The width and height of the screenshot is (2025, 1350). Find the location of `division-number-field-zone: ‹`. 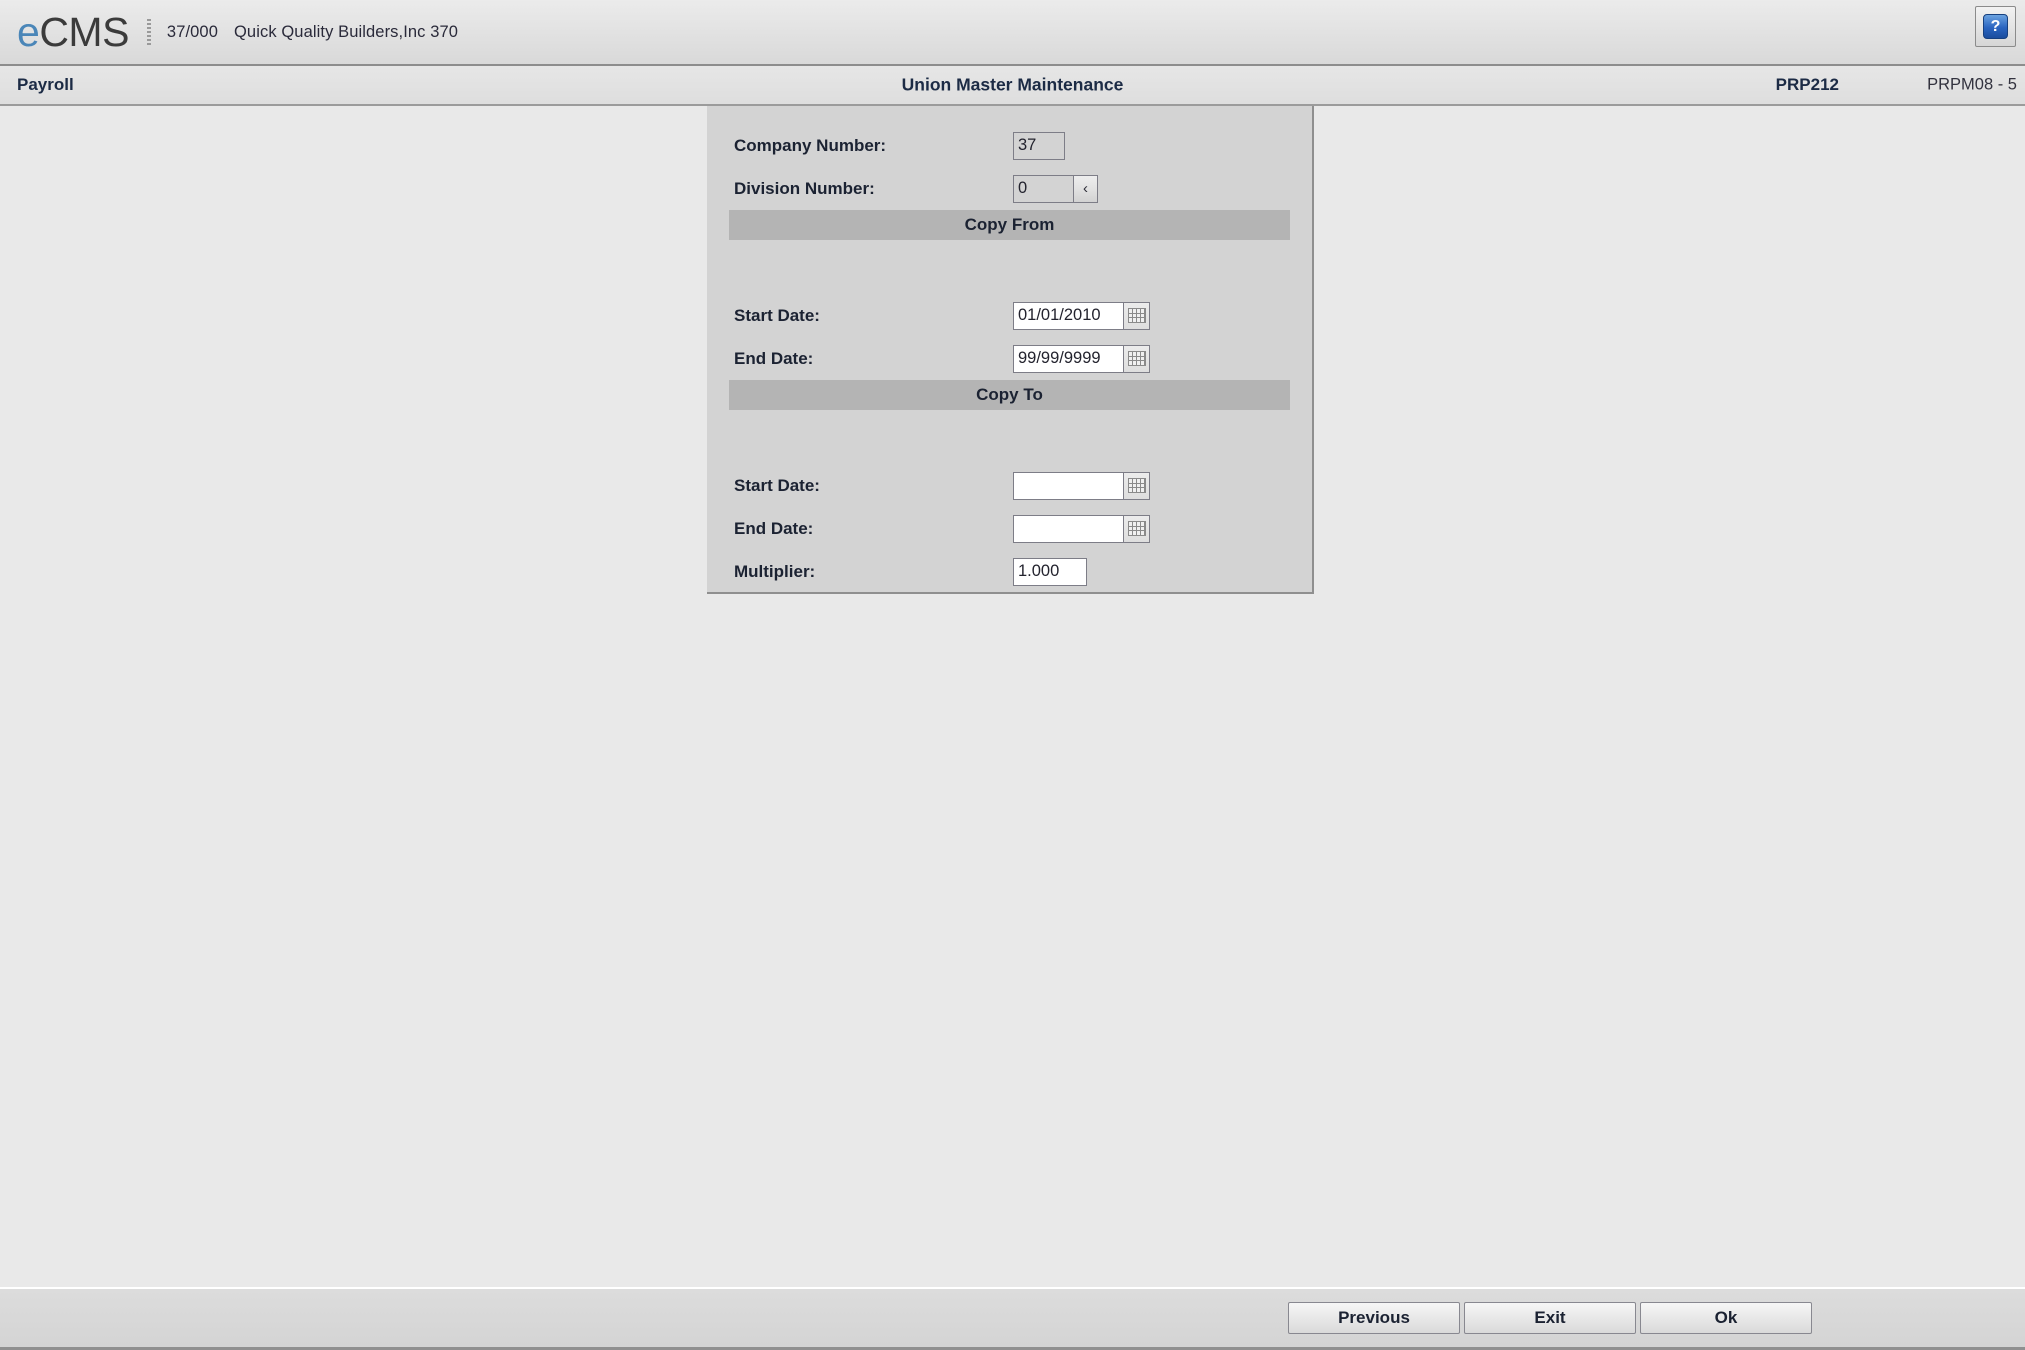

division-number-field-zone: ‹ is located at coordinates (1055, 188).